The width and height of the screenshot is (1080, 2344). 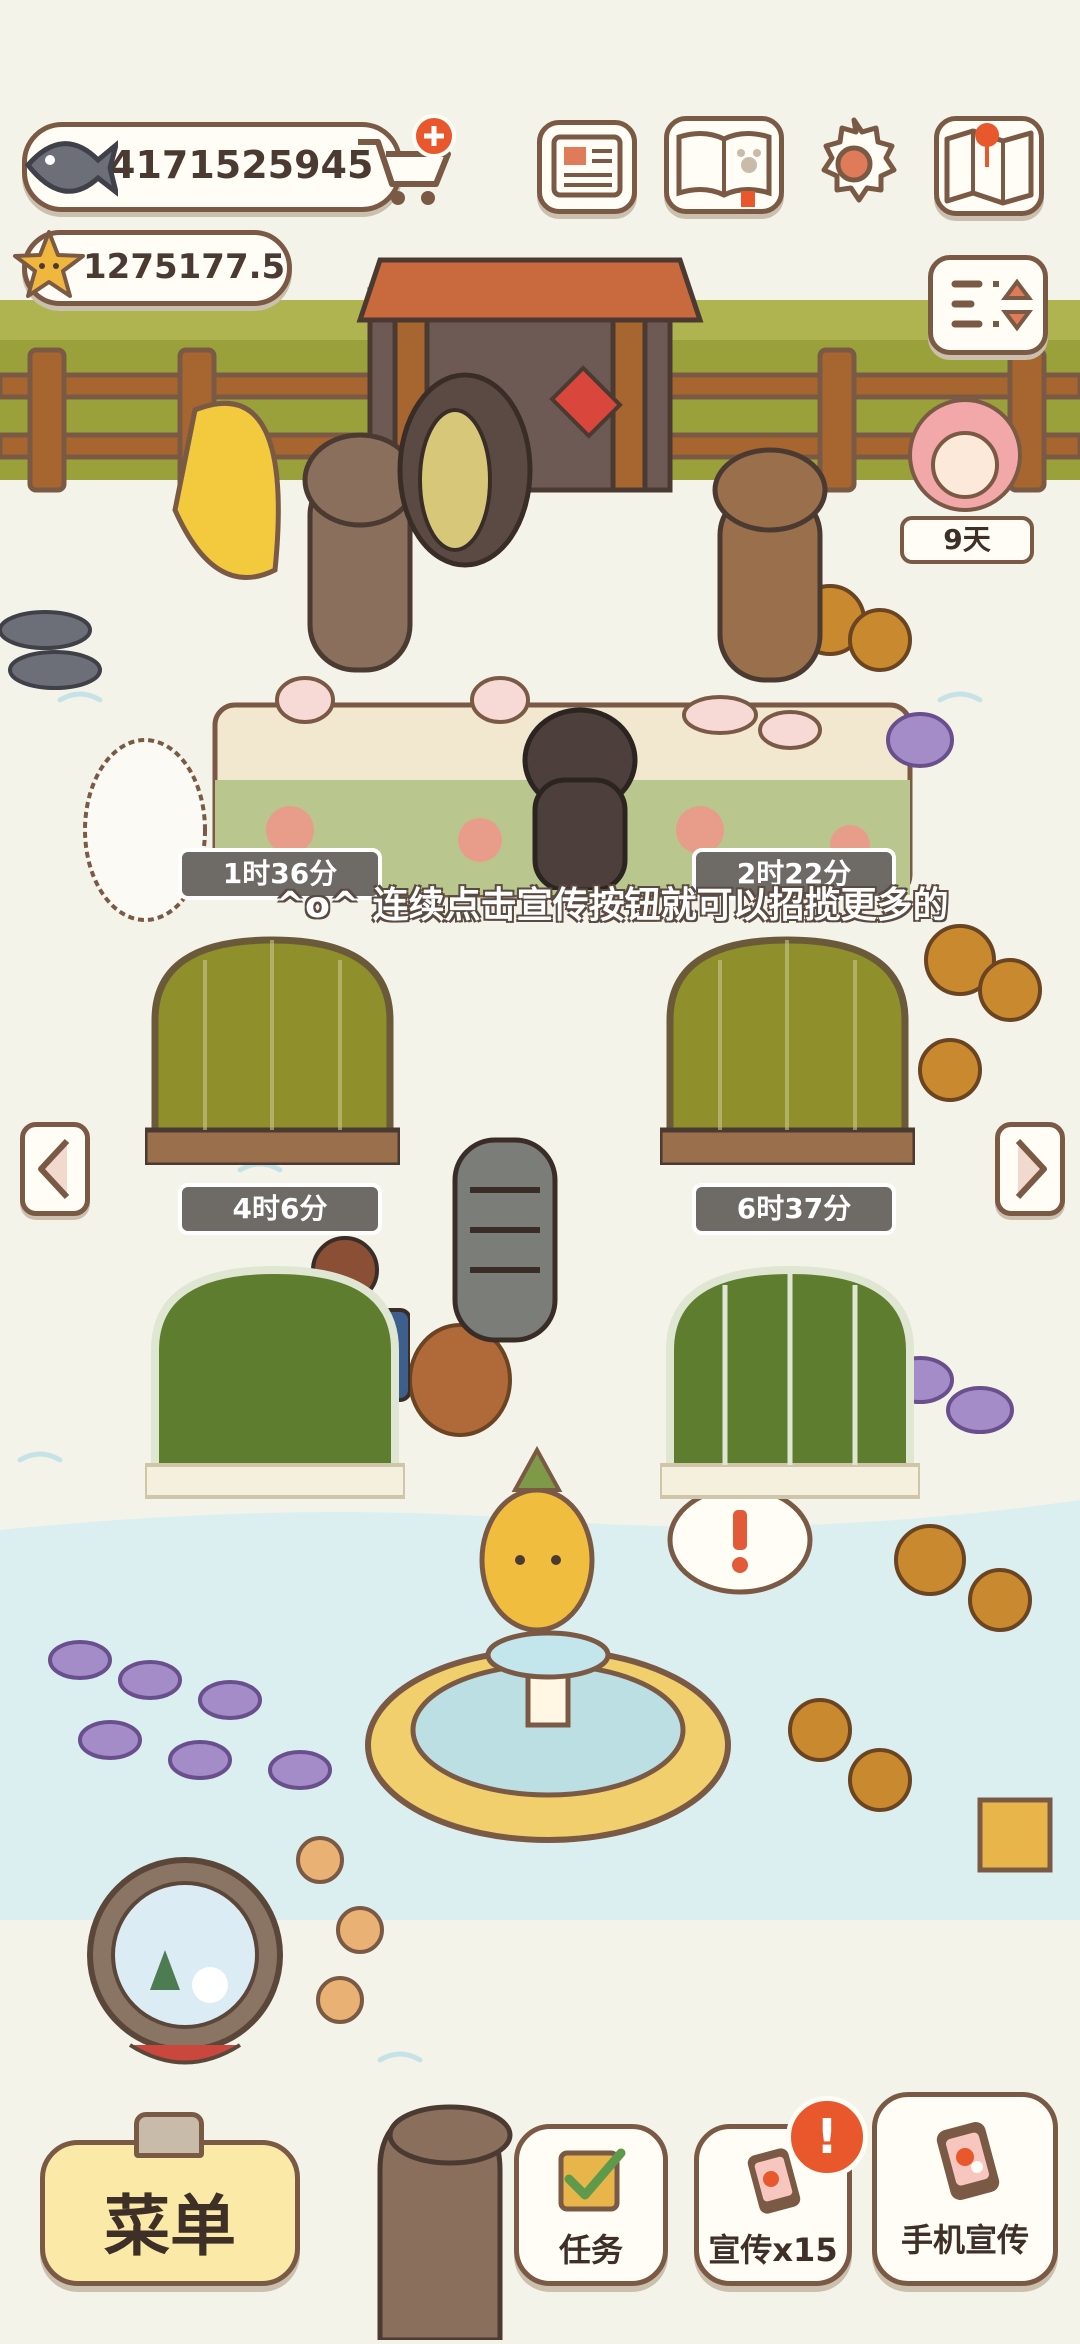 I want to click on promote-alert-badge: !, so click(x=827, y=2137).